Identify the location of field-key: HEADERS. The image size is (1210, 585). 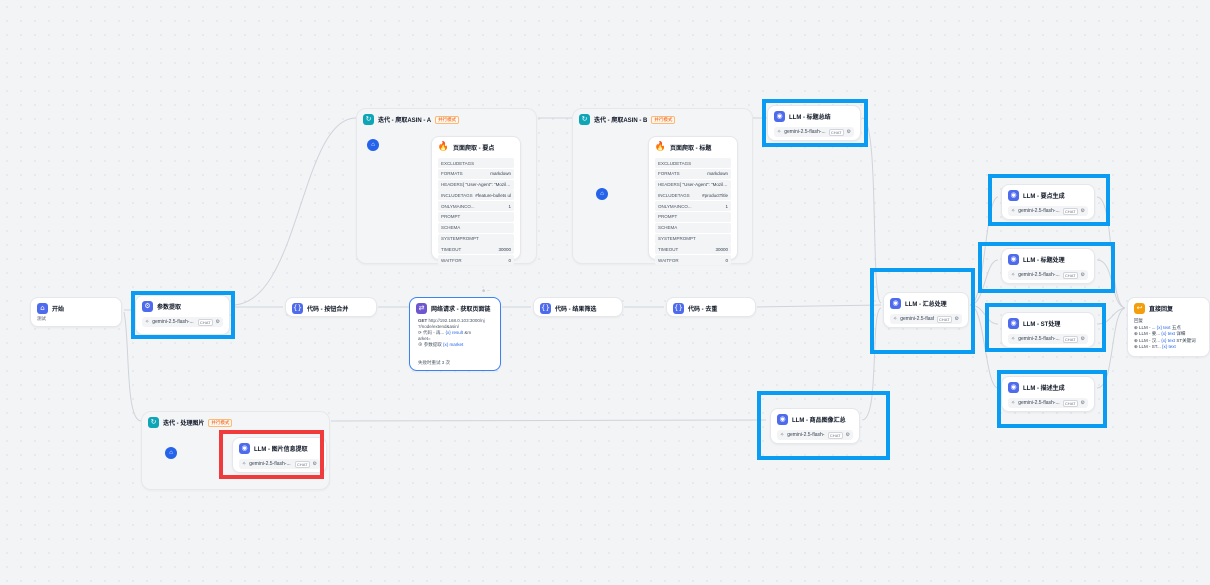
(669, 185).